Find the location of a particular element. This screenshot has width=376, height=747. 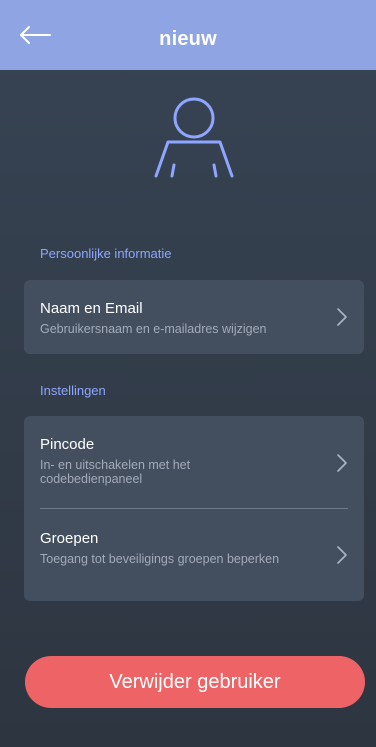

top-bar: nieuw is located at coordinates (188, 35).